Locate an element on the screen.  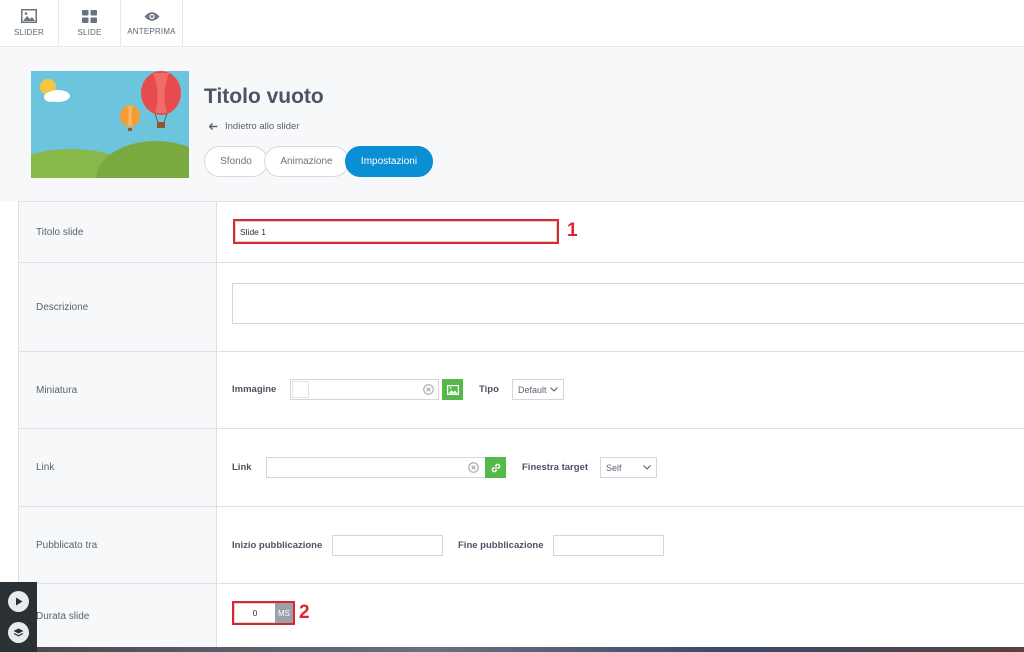
row-titolo-slide: Titolo slide Slide 1 1 is located at coordinates (521, 232).